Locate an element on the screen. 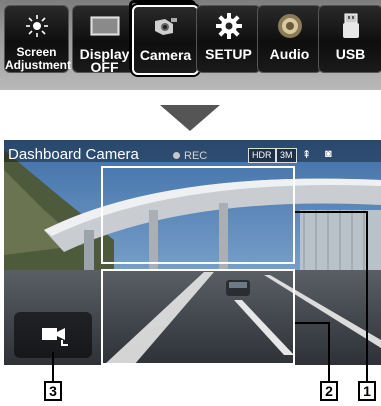 The height and width of the screenshot is (406, 381). callout-label-2: 2 is located at coordinates (329, 391).